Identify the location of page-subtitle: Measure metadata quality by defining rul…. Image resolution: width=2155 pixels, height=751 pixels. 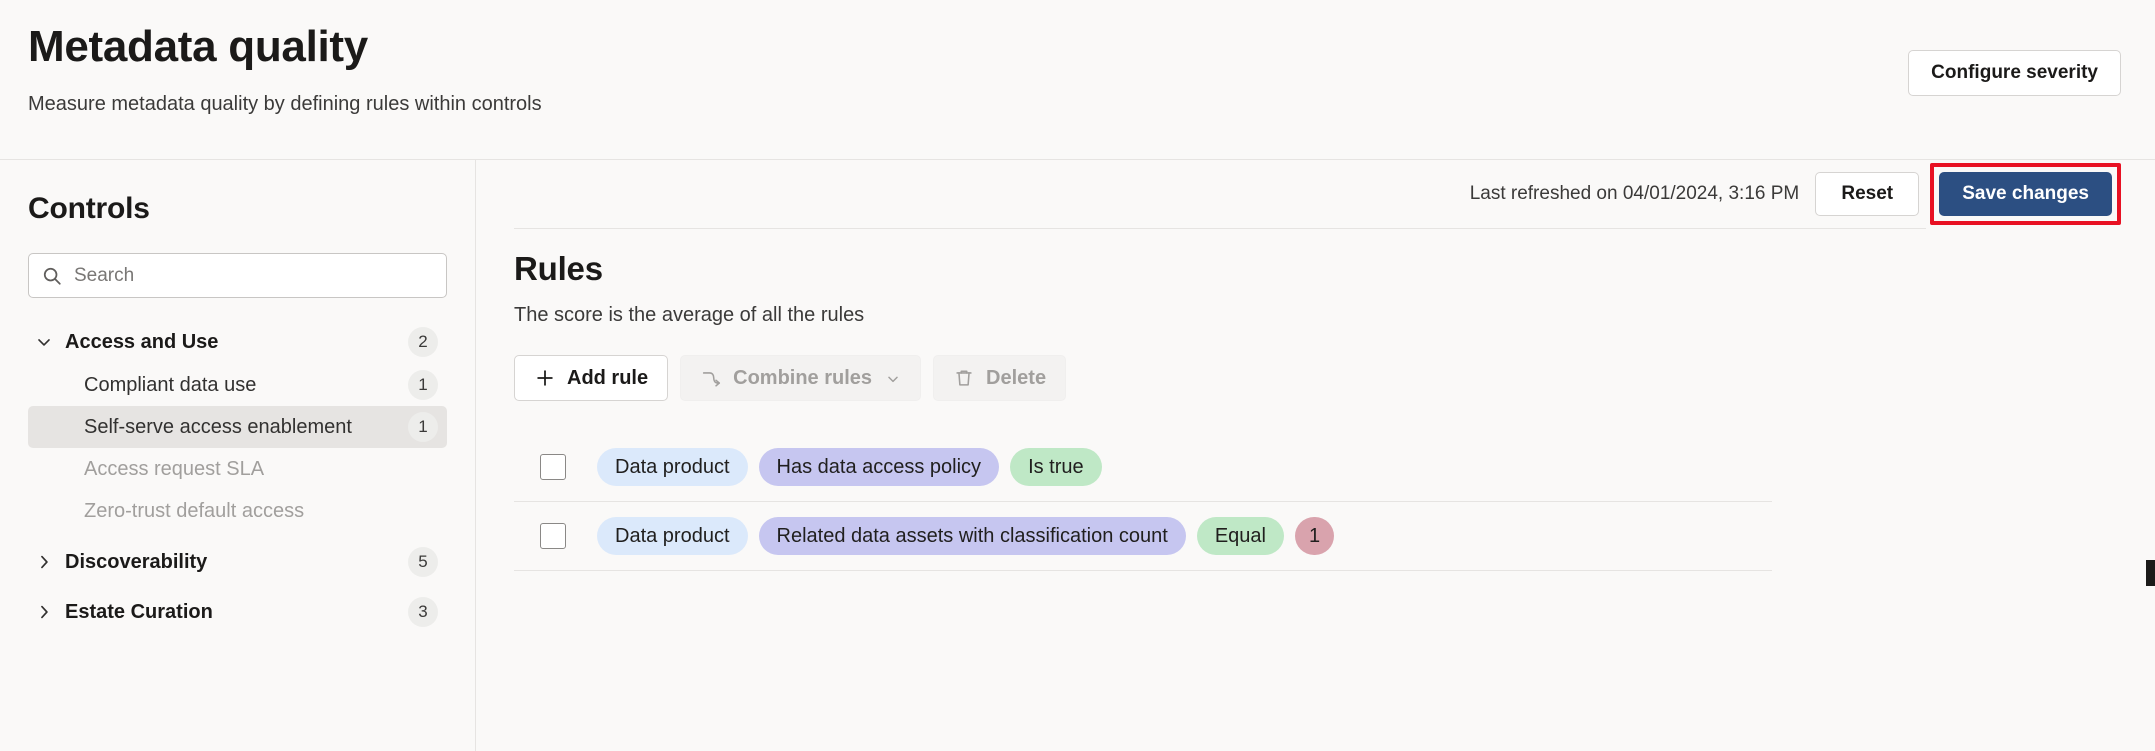
(285, 103).